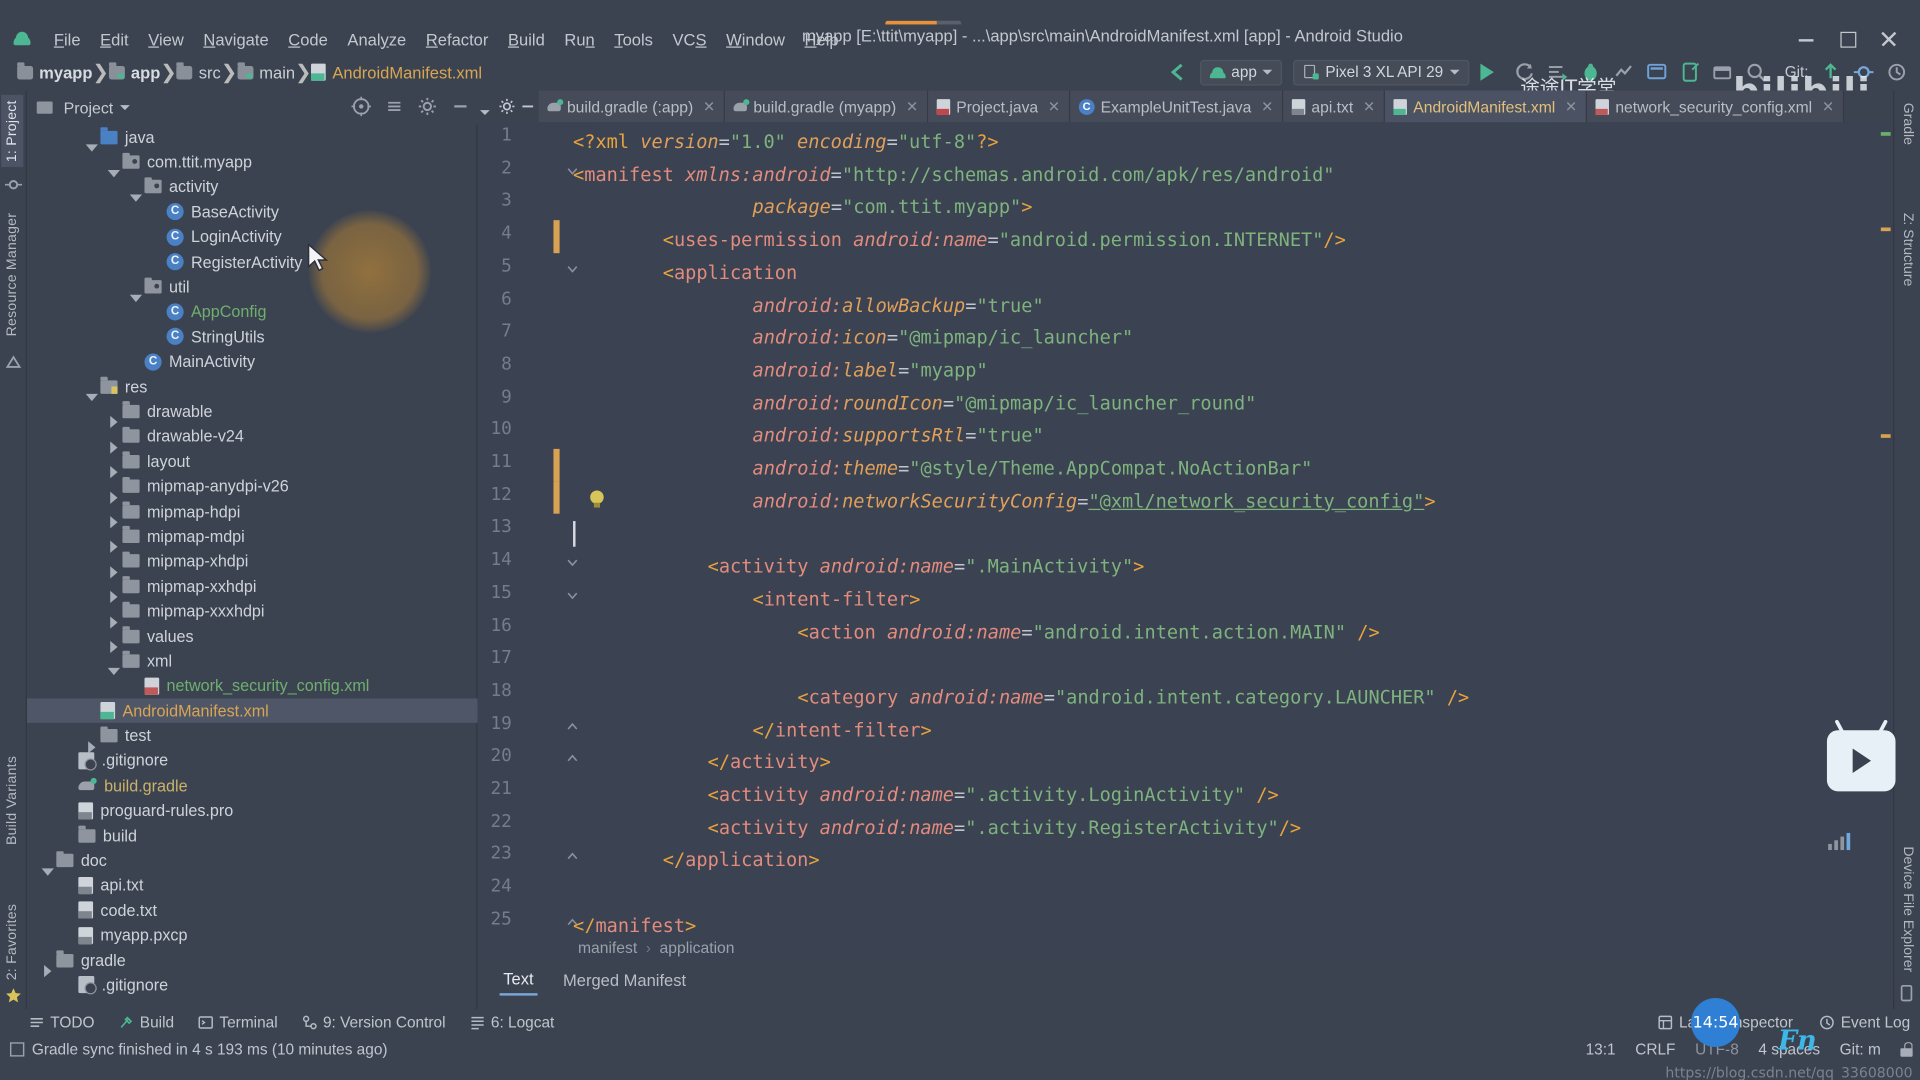 The image size is (1920, 1080). Describe the element at coordinates (1864, 72) in the screenshot. I see `vcs-commit-icon` at that location.